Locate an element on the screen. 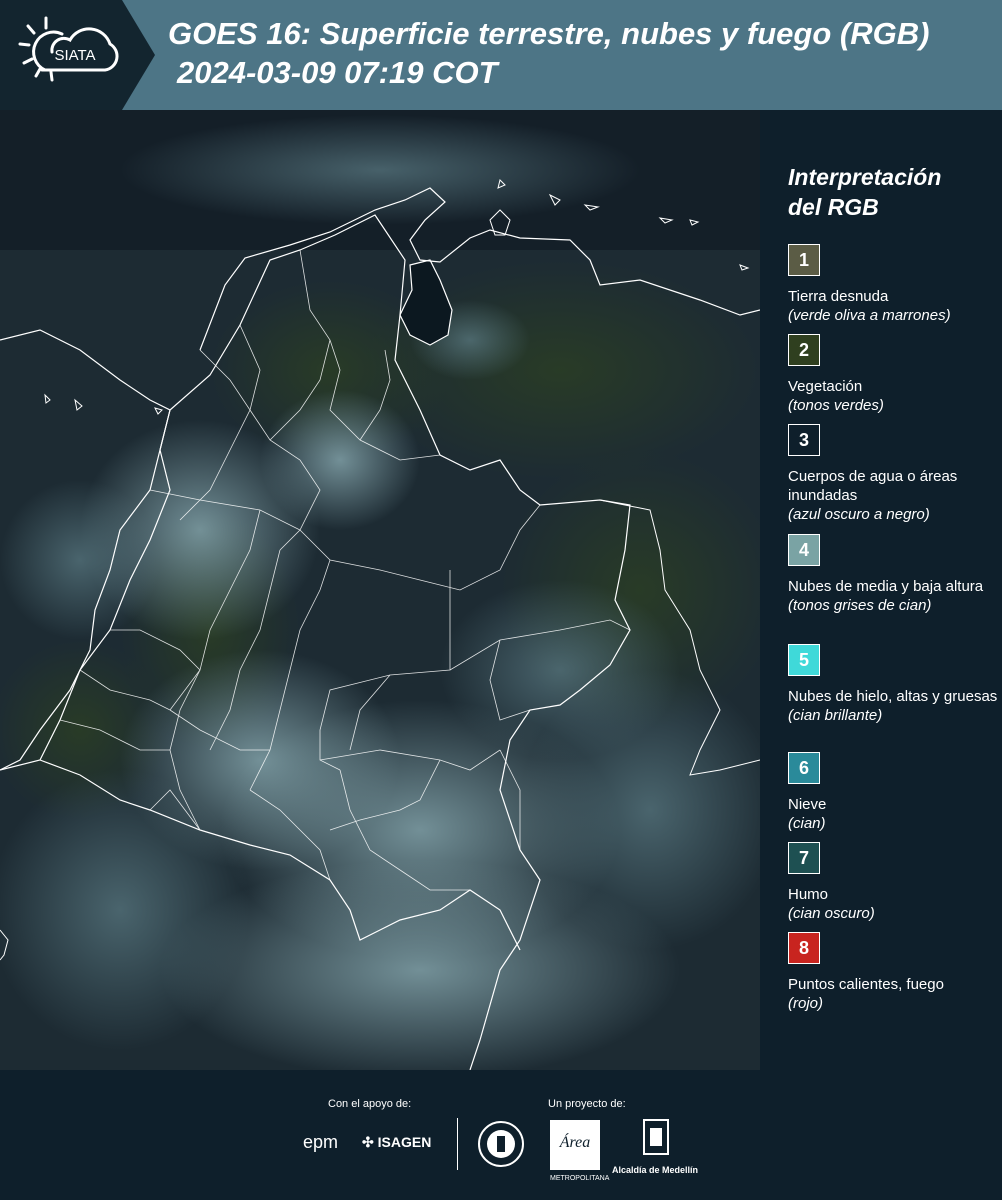  area-metropolitana-logo: Área METROPOLITANA is located at coordinates (580, 1151).